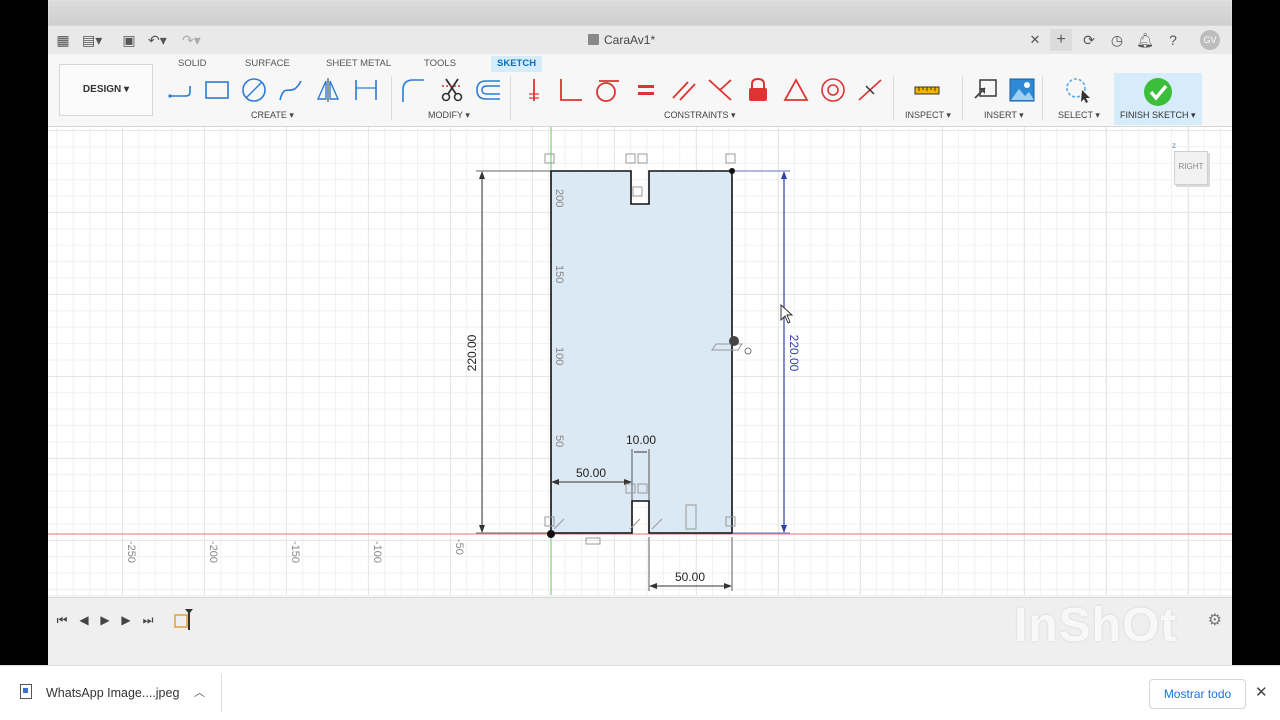  I want to click on create-group-label: CREATE ▾, so click(272, 115).